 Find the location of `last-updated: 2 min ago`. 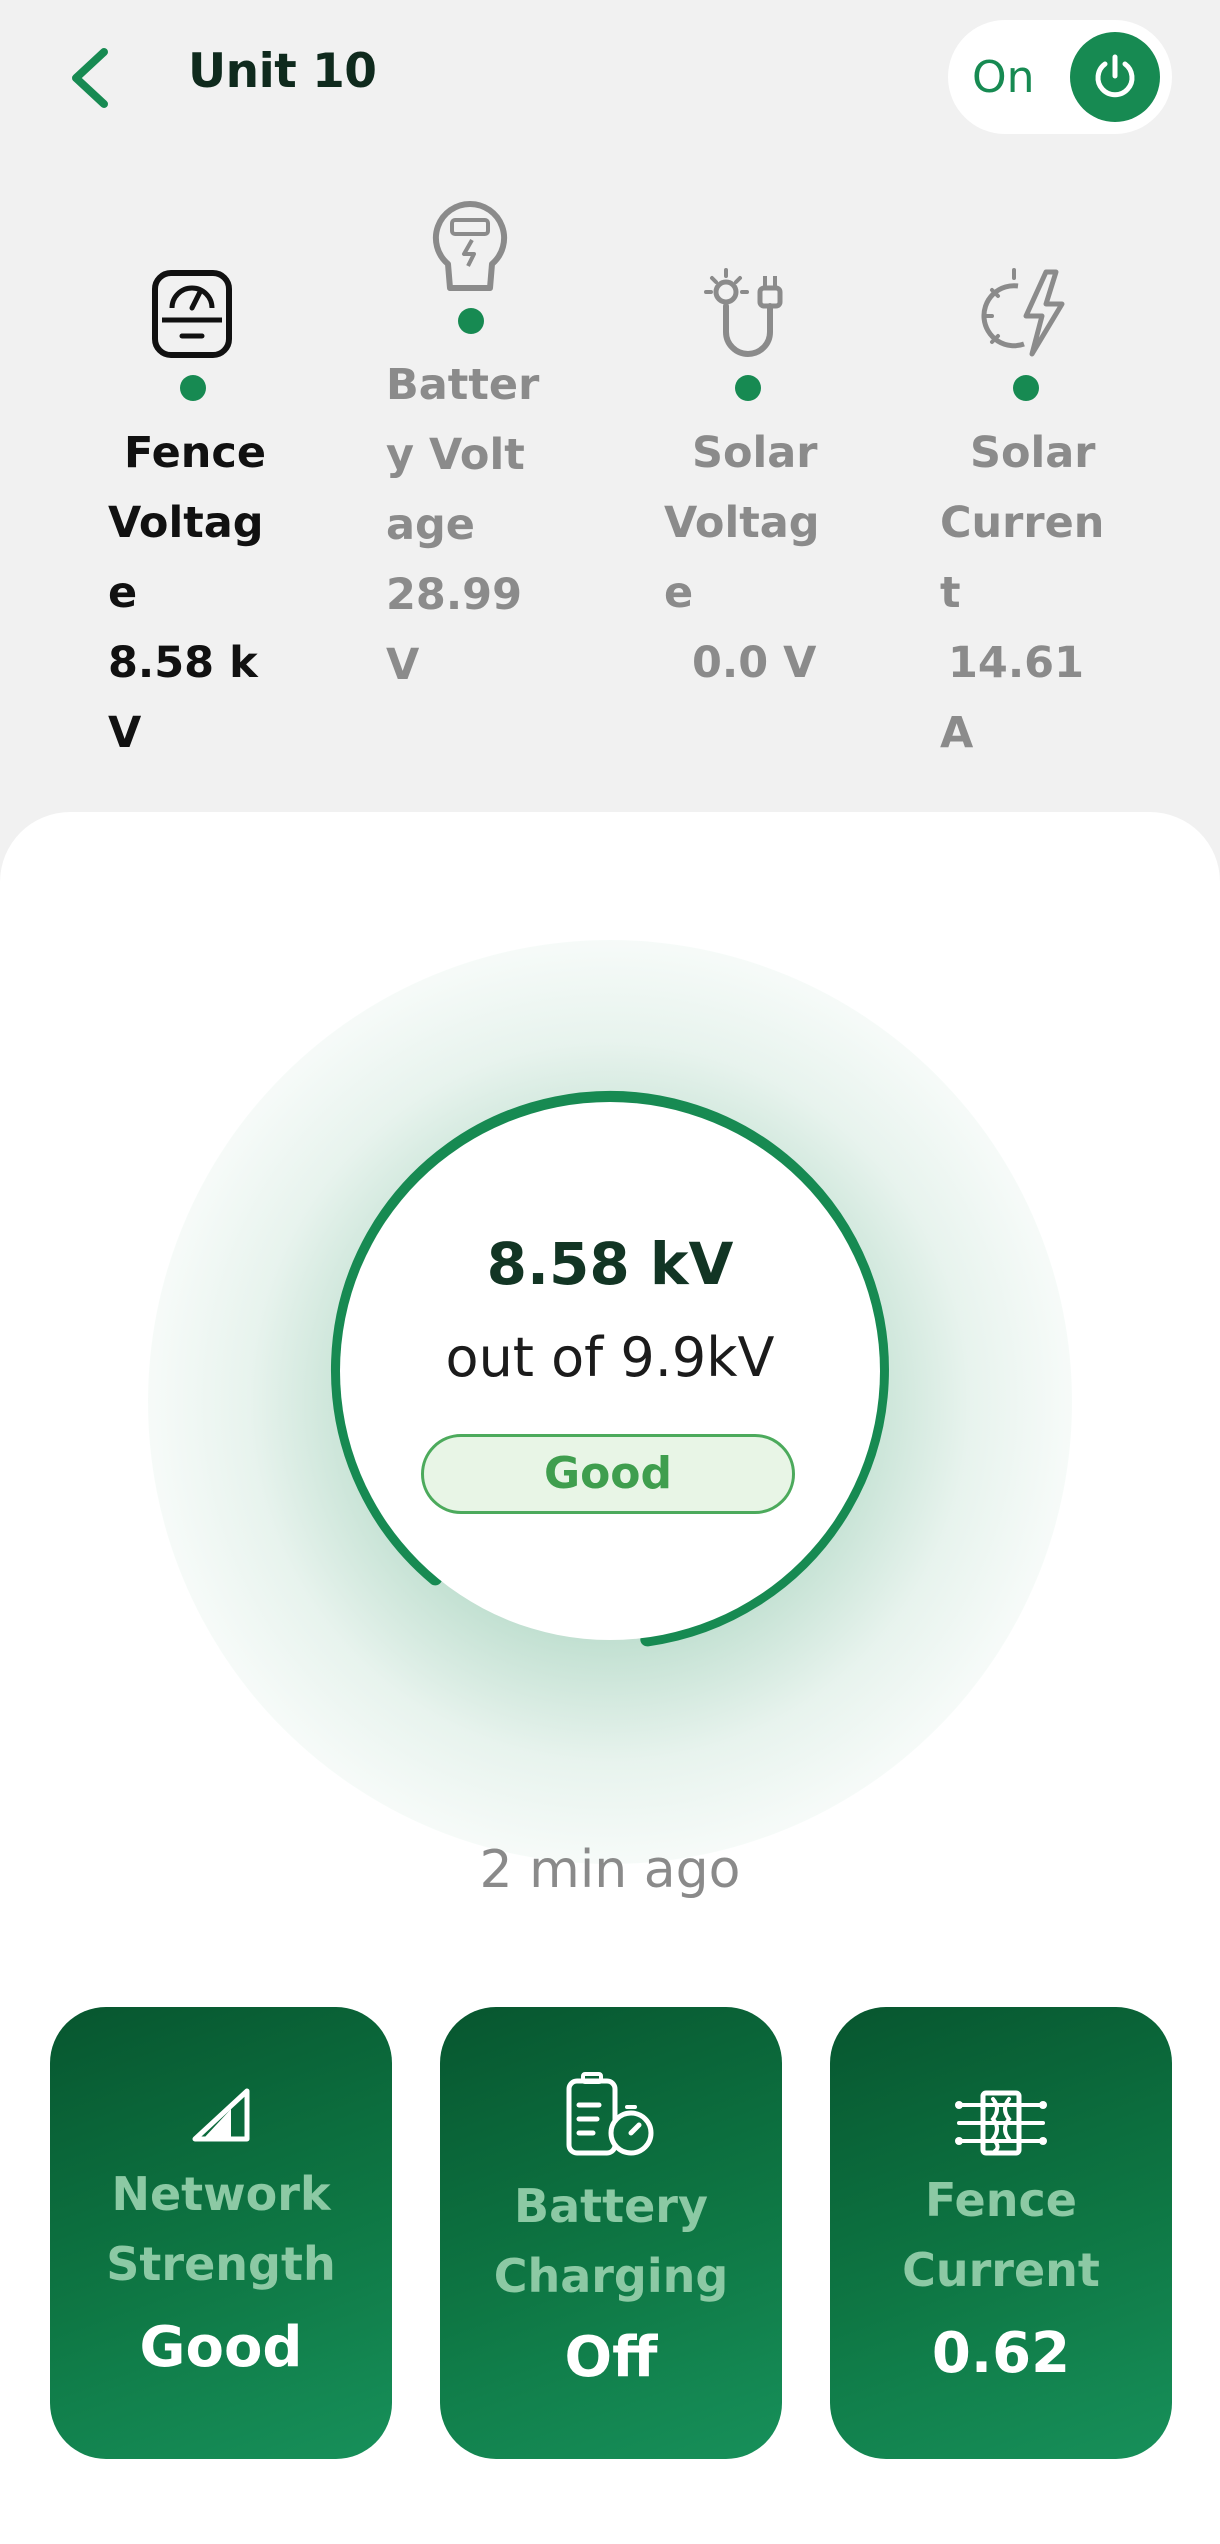

last-updated: 2 min ago is located at coordinates (610, 1870).